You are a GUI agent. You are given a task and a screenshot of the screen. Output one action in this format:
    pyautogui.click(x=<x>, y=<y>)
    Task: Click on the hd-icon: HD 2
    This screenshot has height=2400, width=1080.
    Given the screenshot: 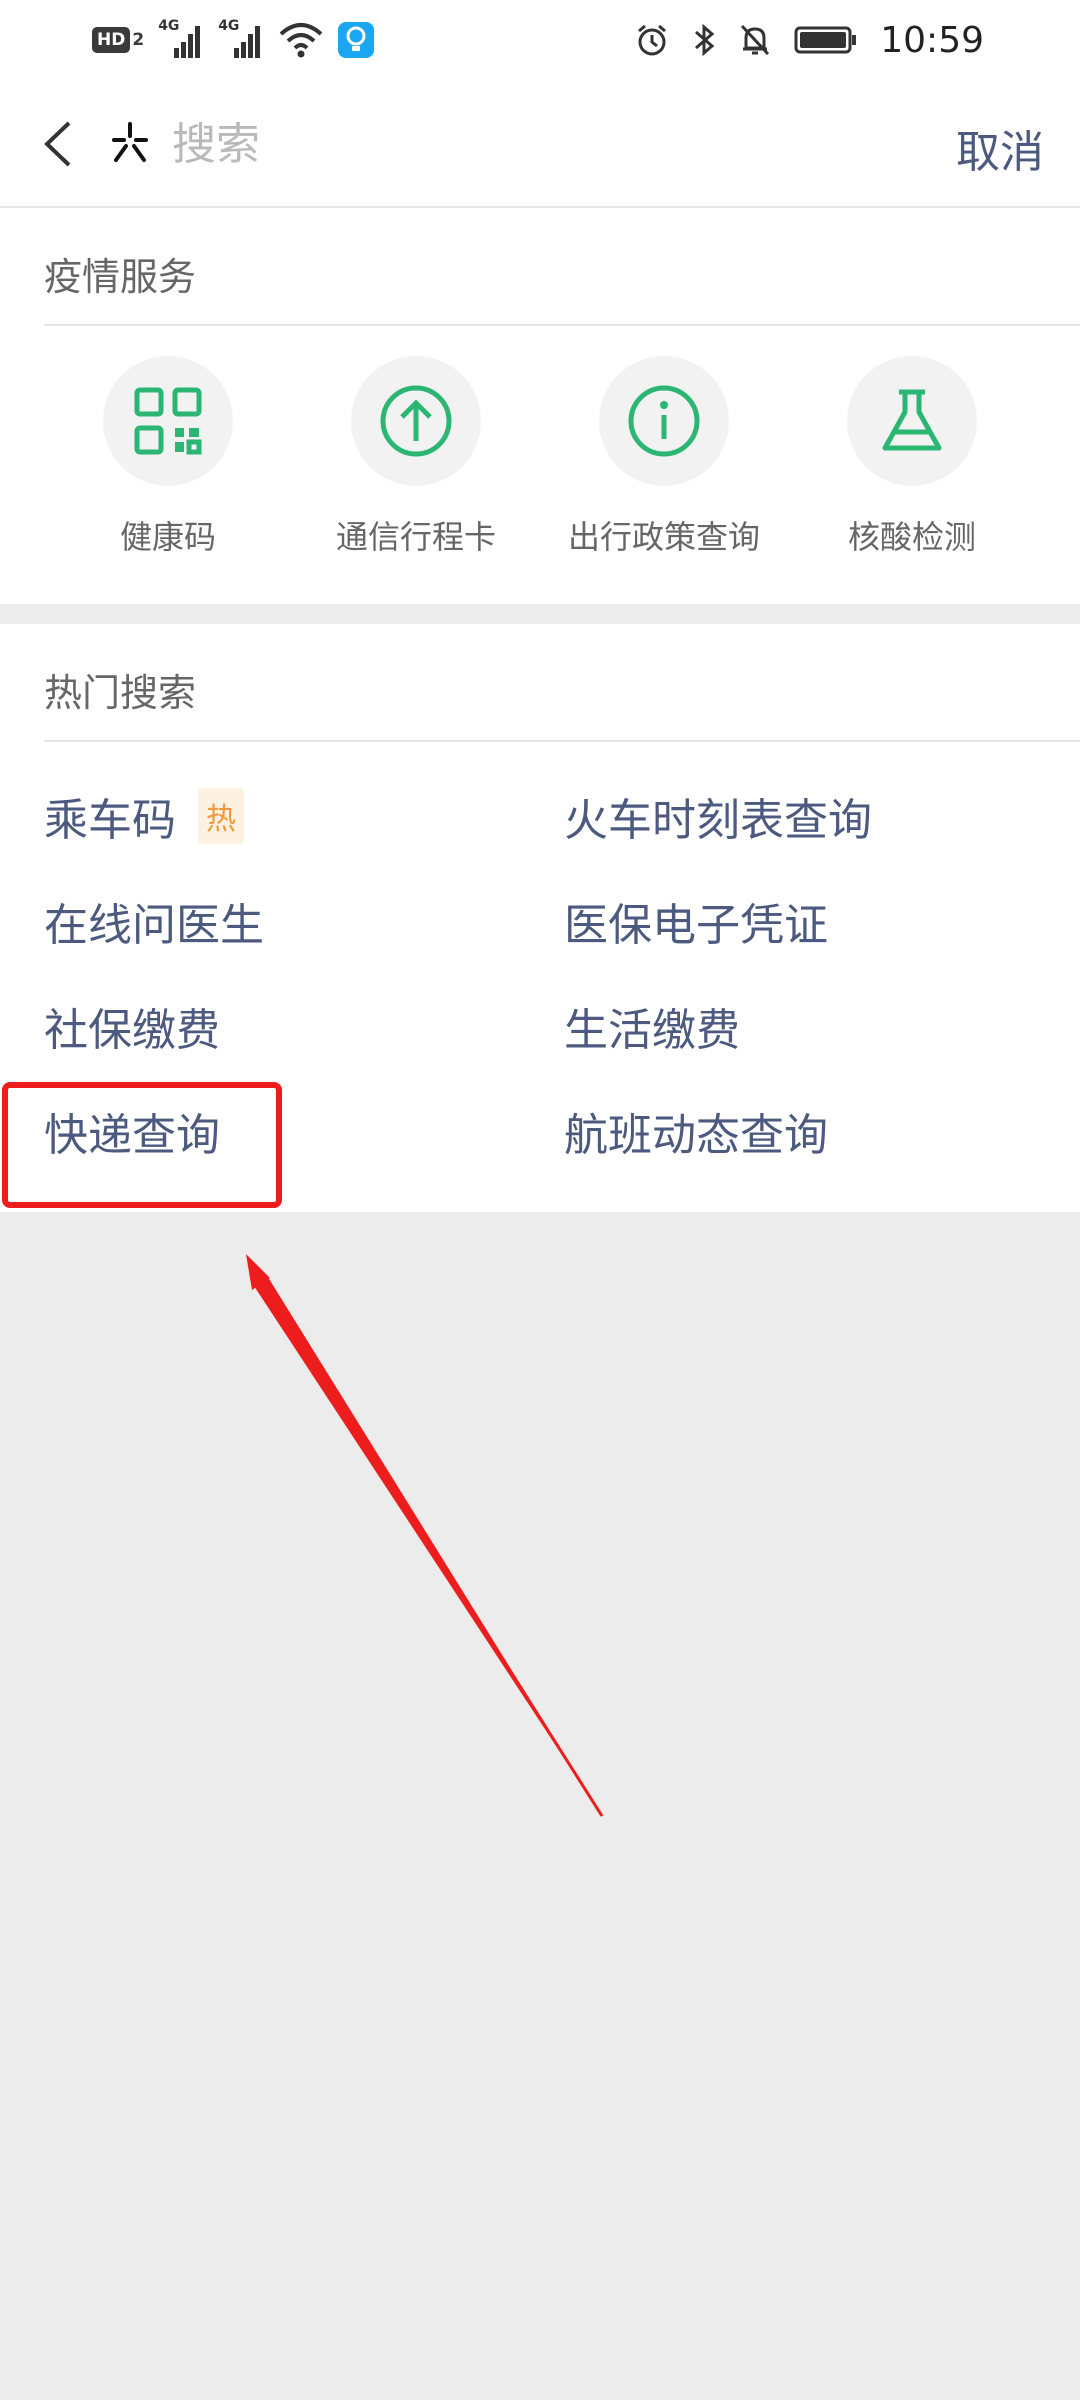 What is the action you would take?
    pyautogui.click(x=118, y=40)
    